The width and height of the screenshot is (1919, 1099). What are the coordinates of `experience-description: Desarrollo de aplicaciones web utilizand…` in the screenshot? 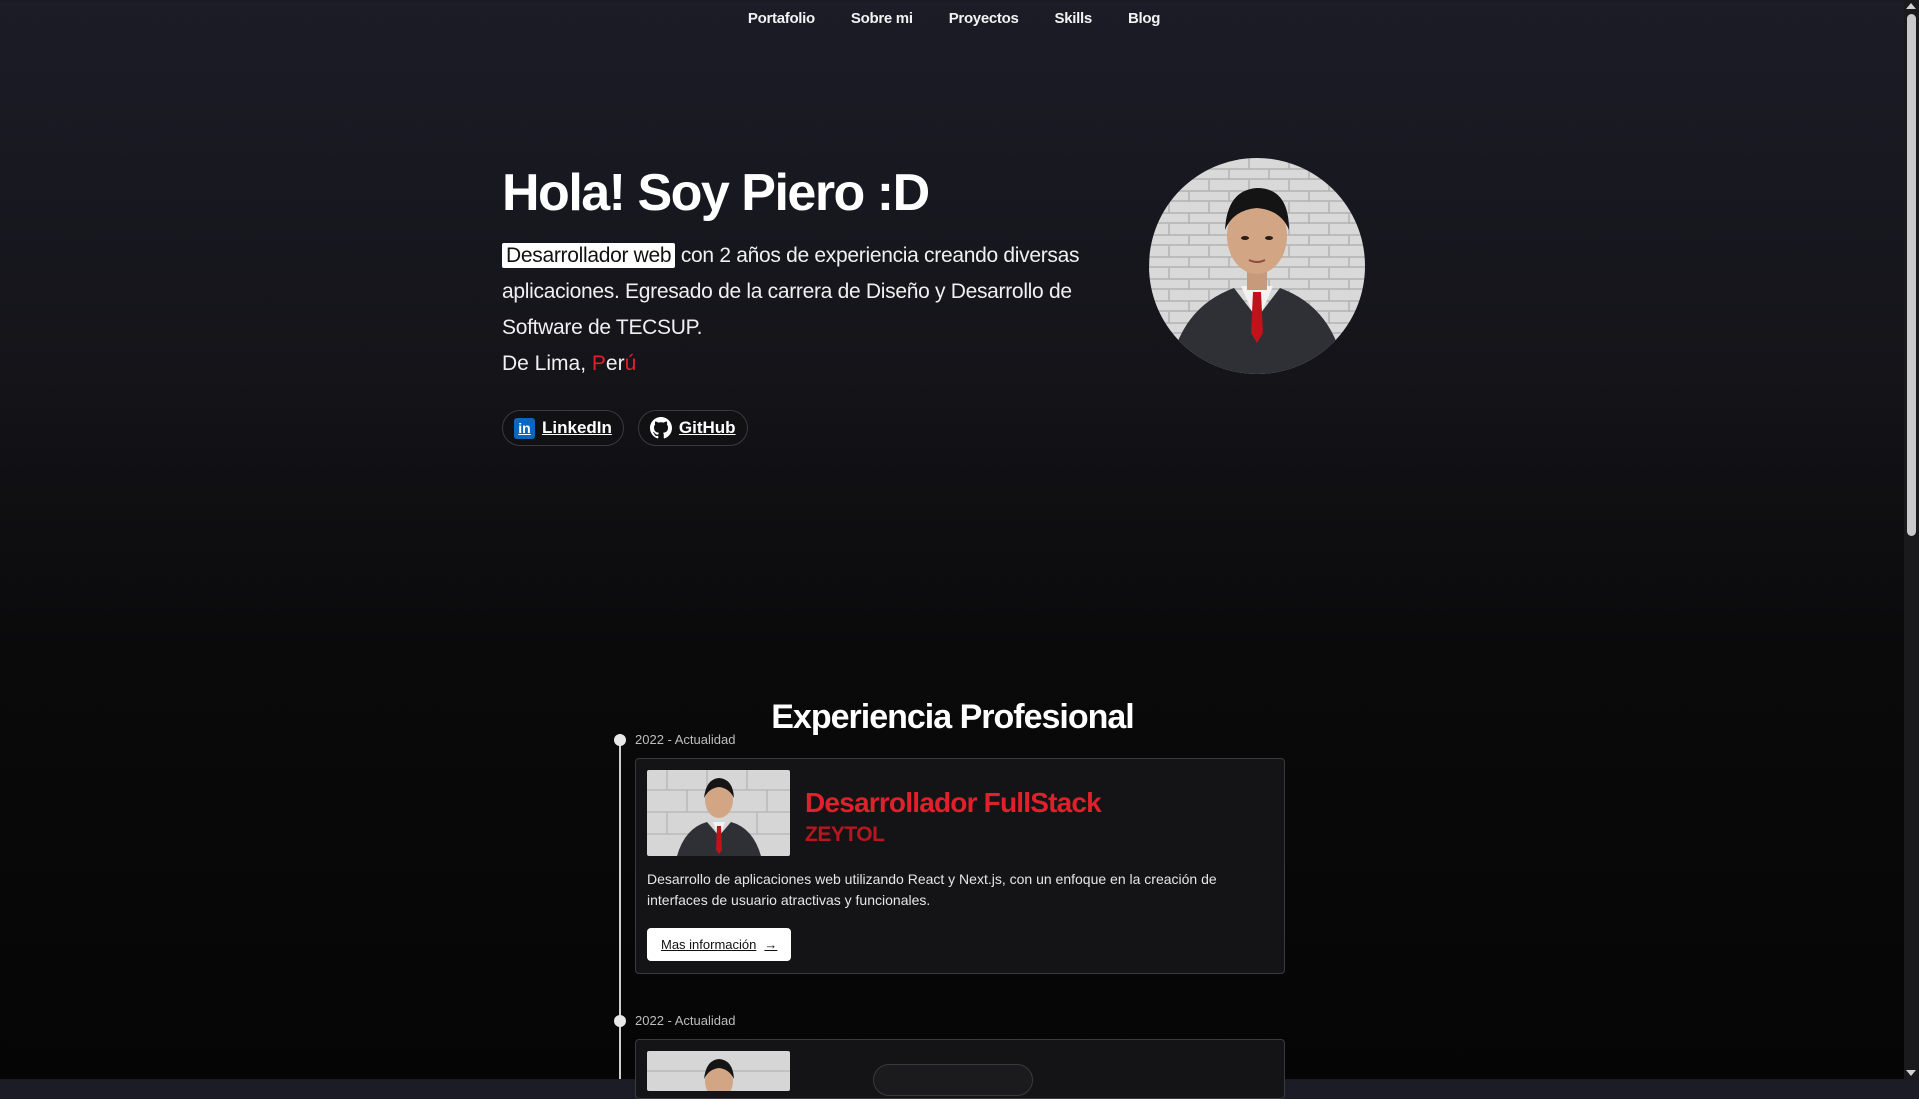 It's located at (932, 889).